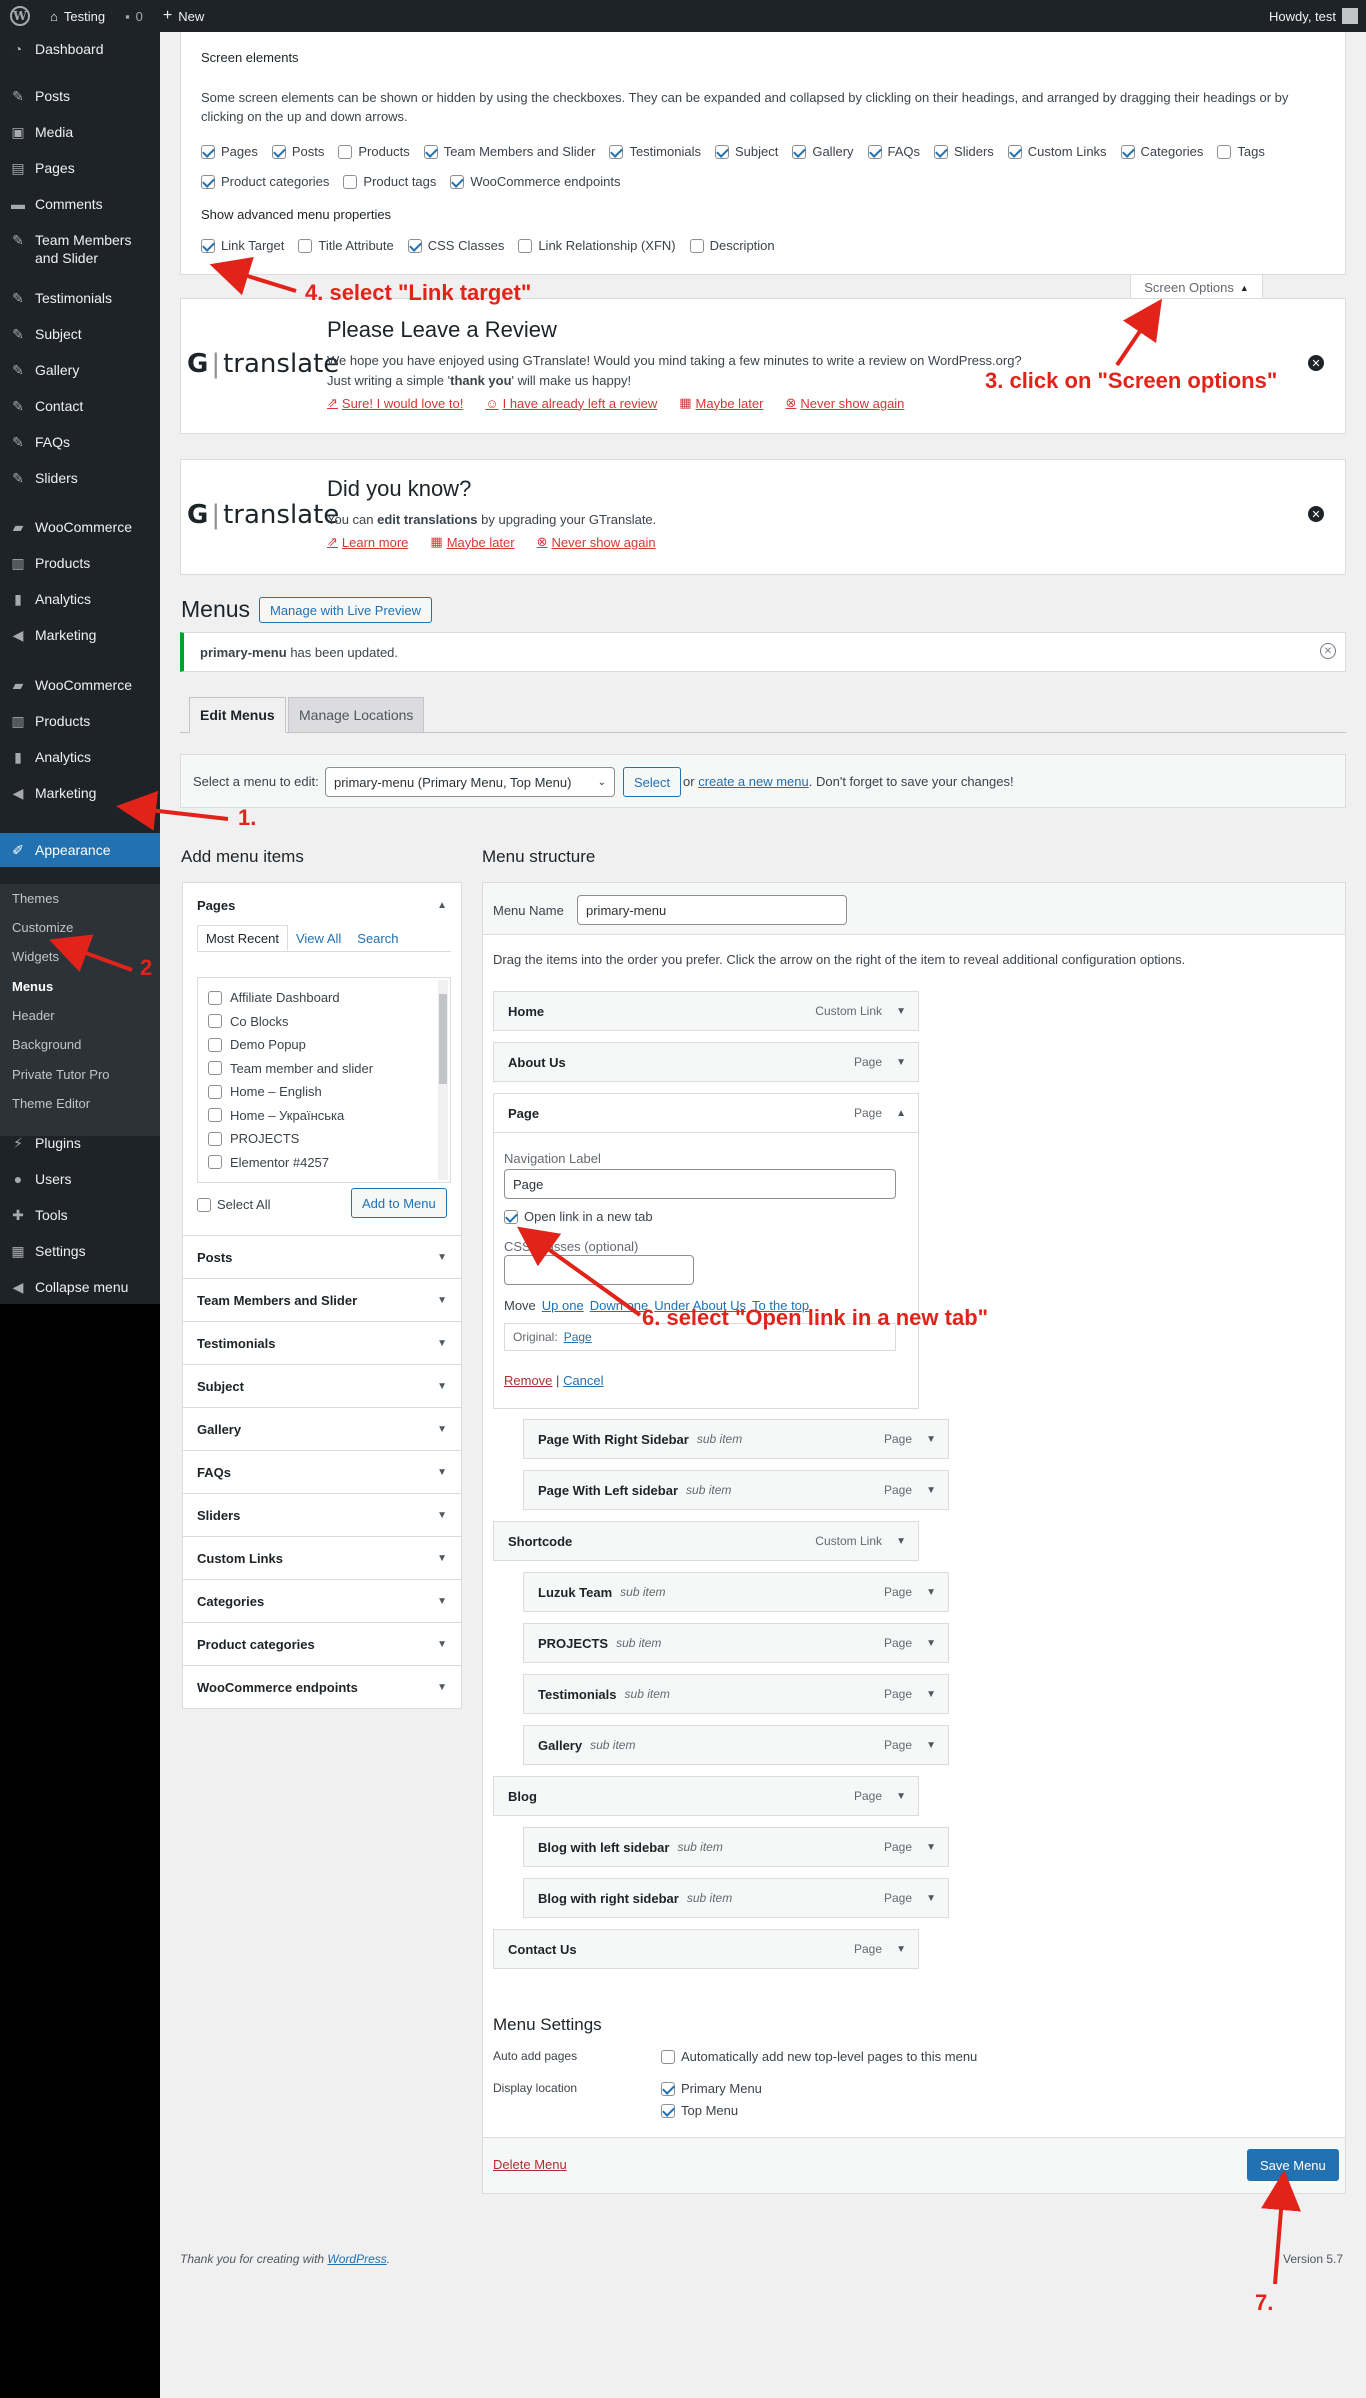  I want to click on my-account-menu: Howdy, test, so click(1317, 16).